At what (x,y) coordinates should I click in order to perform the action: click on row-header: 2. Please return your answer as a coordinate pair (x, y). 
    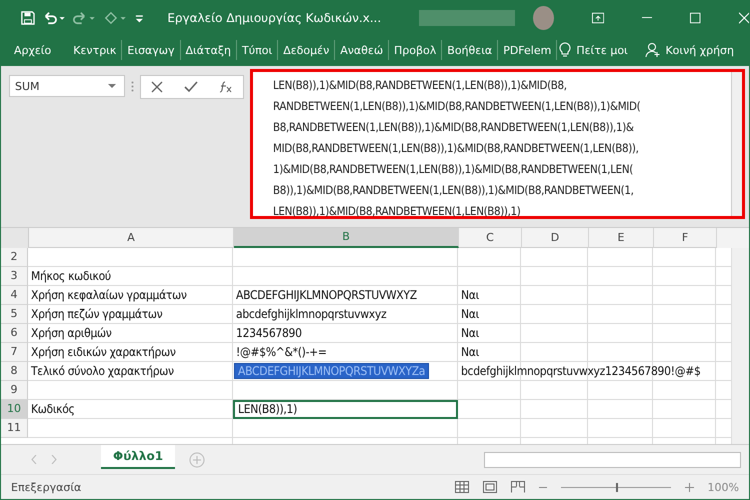
    Looking at the image, I should click on (14, 257).